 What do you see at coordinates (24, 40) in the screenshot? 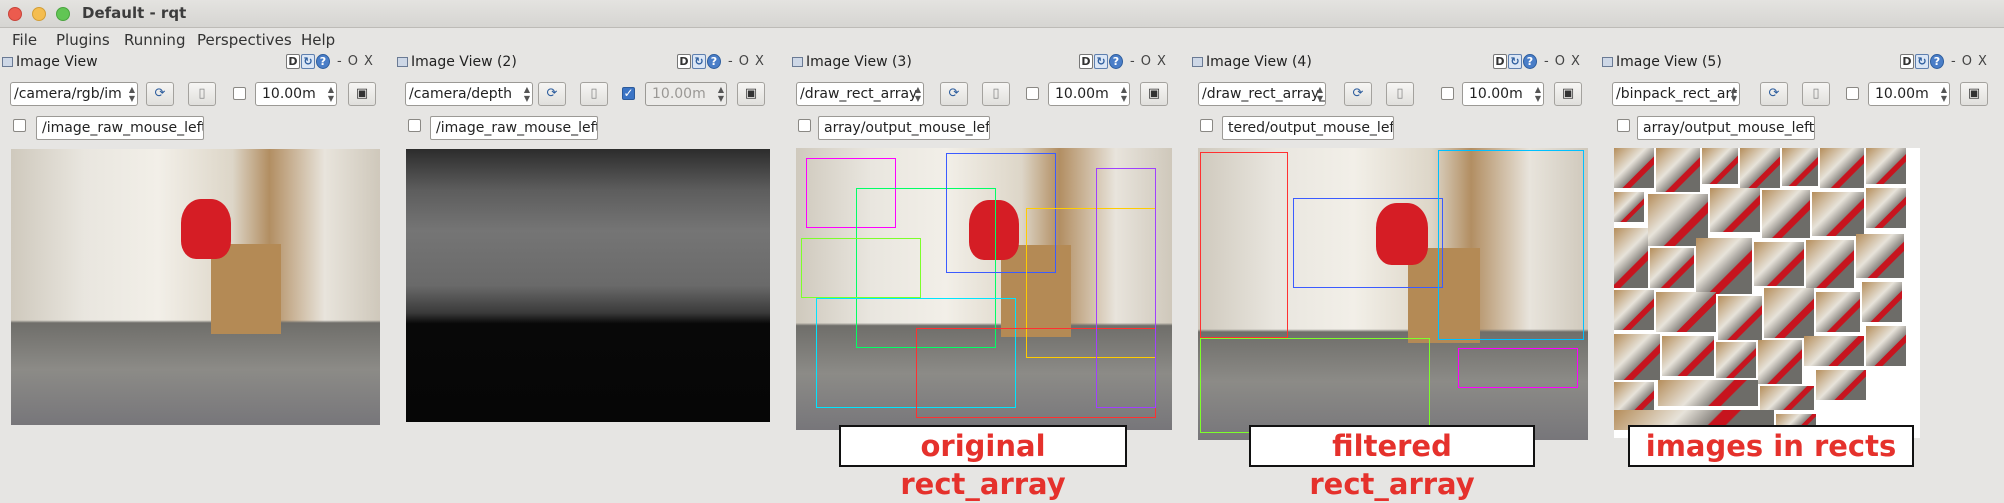
I see `menu-file: File` at bounding box center [24, 40].